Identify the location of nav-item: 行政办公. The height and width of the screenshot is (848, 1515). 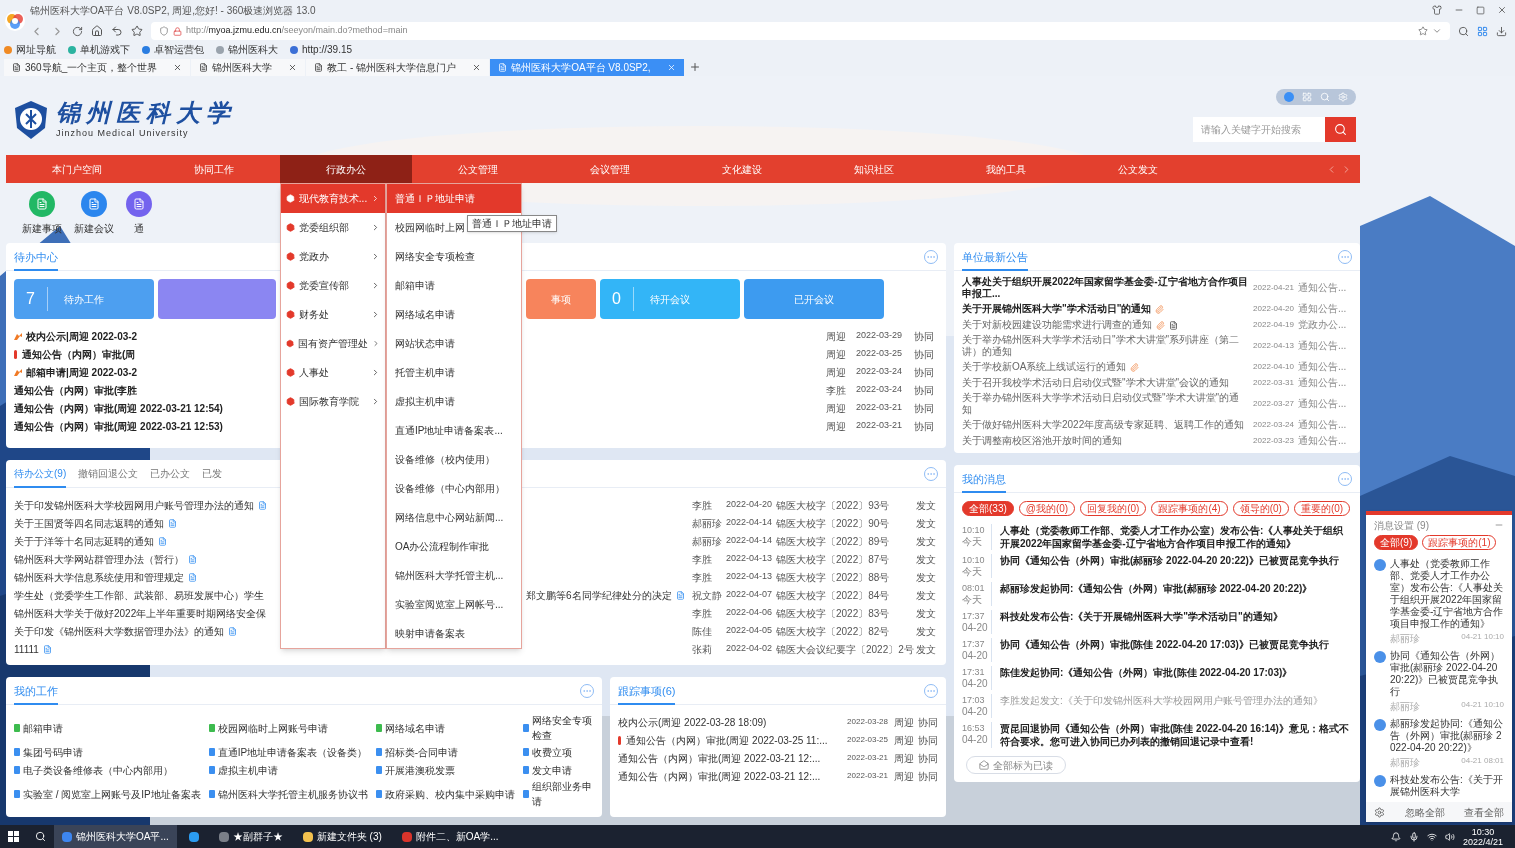
(346, 169).